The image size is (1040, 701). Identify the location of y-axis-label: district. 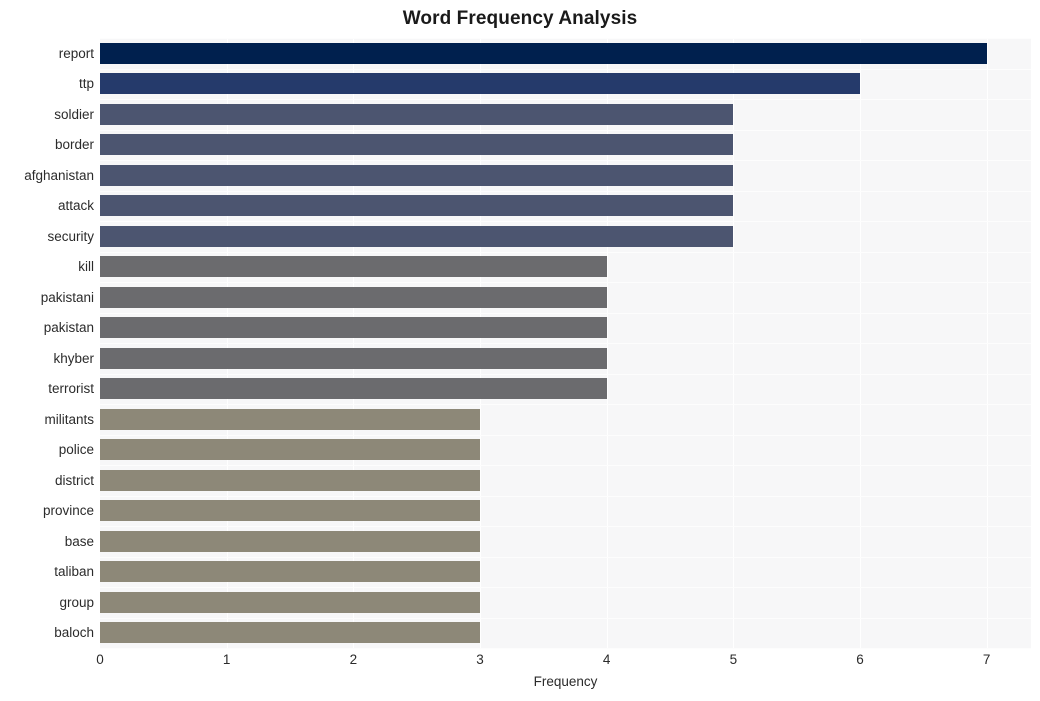
(74, 480).